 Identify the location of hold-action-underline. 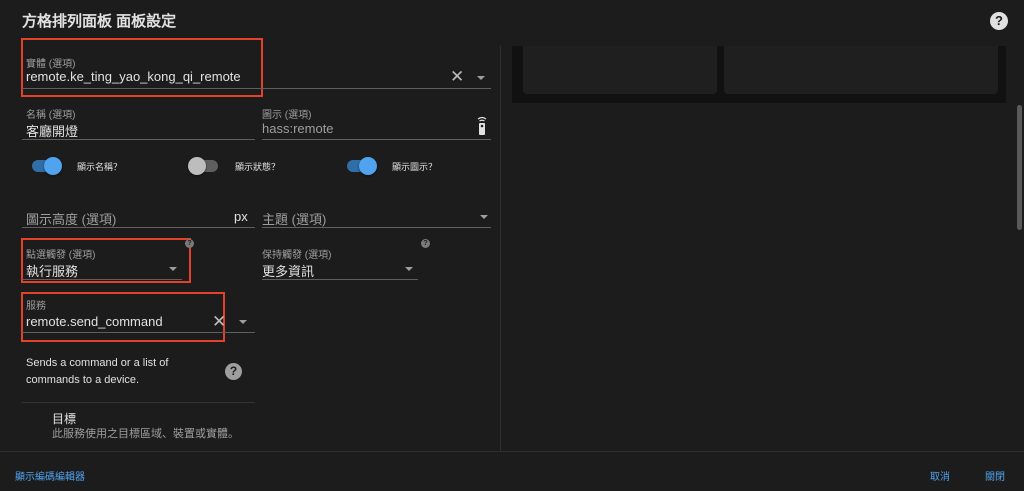
(340, 279).